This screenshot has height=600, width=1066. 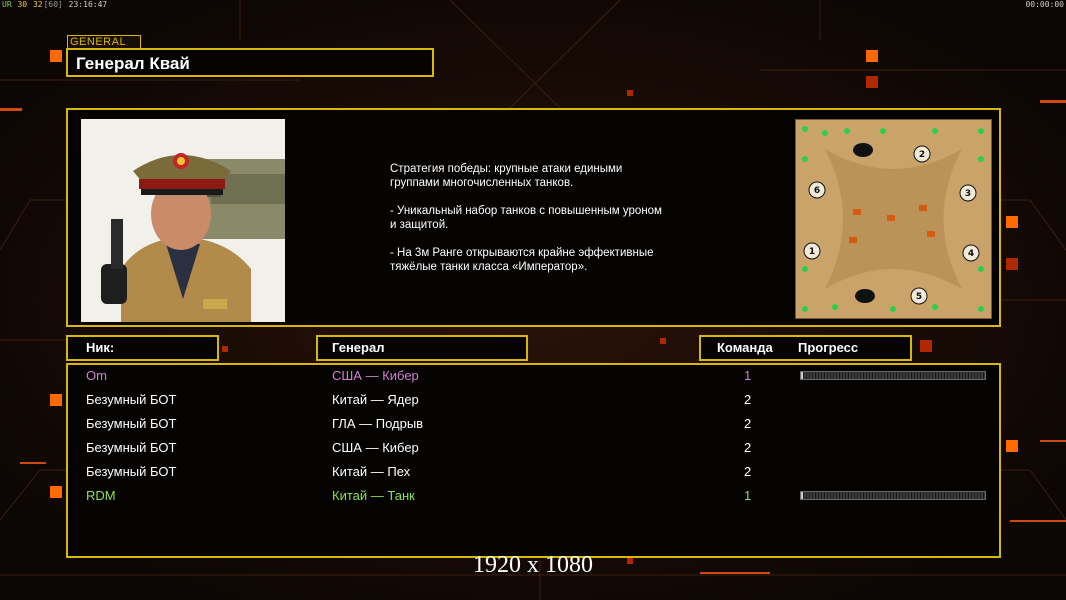 What do you see at coordinates (104, 42) in the screenshot?
I see `category-tag: GENERAL` at bounding box center [104, 42].